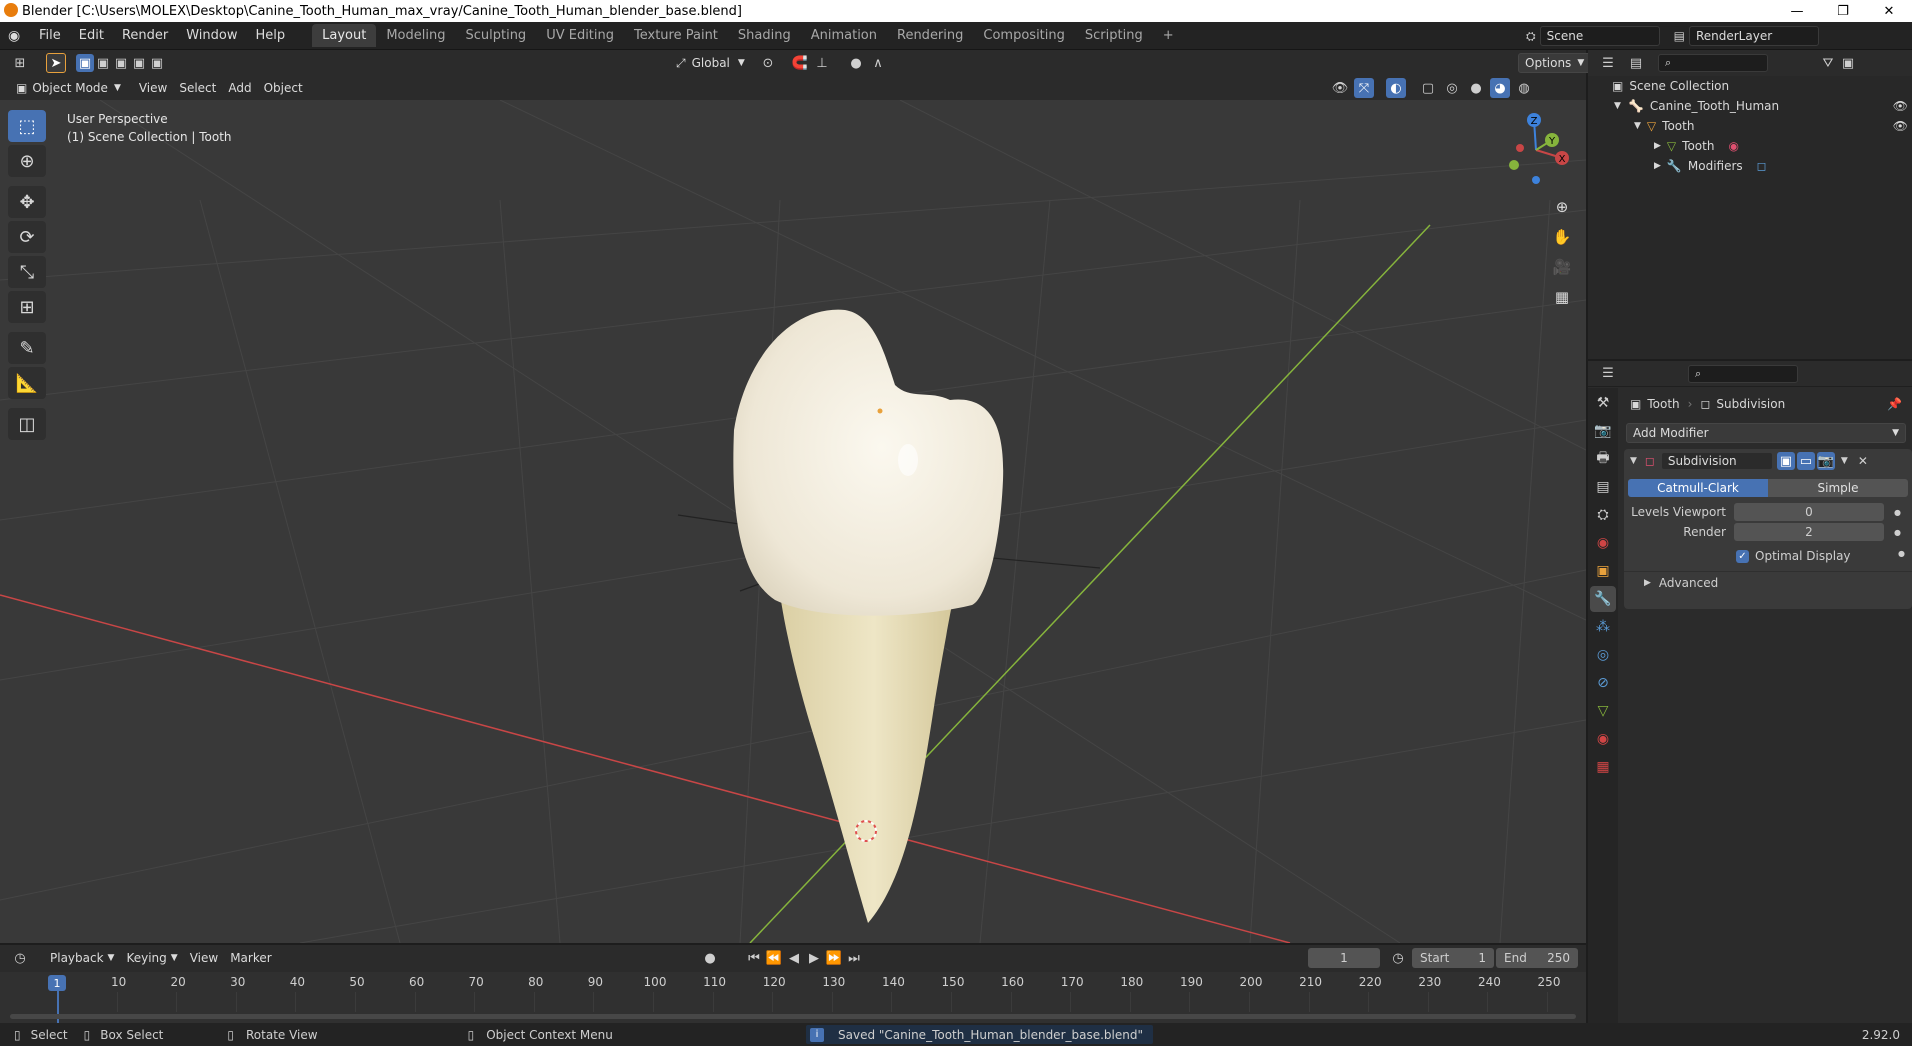 The height and width of the screenshot is (1046, 1912). Describe the element at coordinates (1603, 739) in the screenshot. I see `material-tab-icon: ◉` at that location.